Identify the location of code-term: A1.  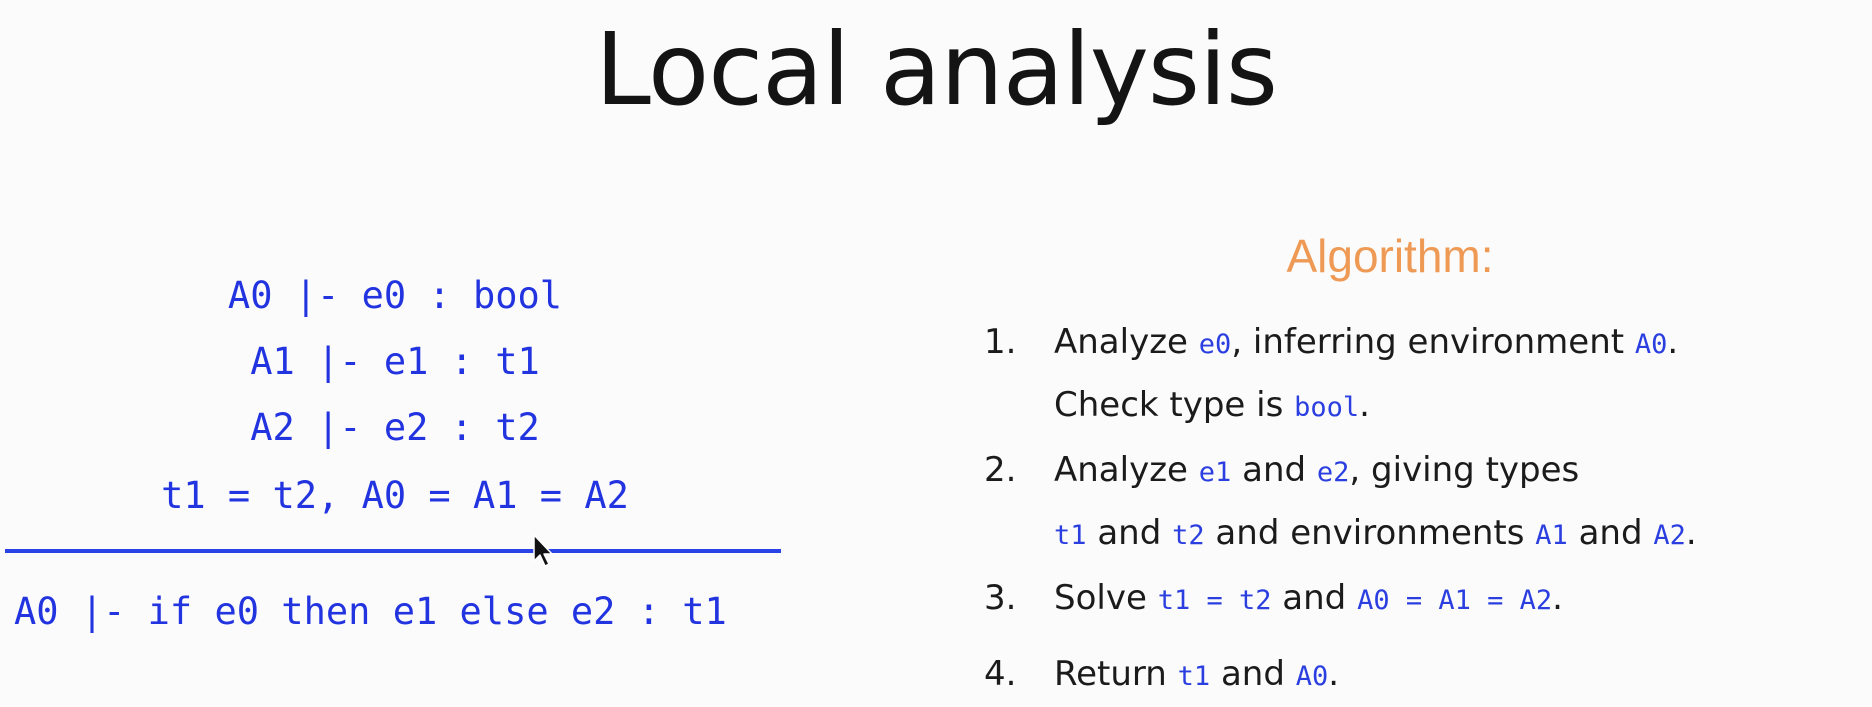
(1551, 535).